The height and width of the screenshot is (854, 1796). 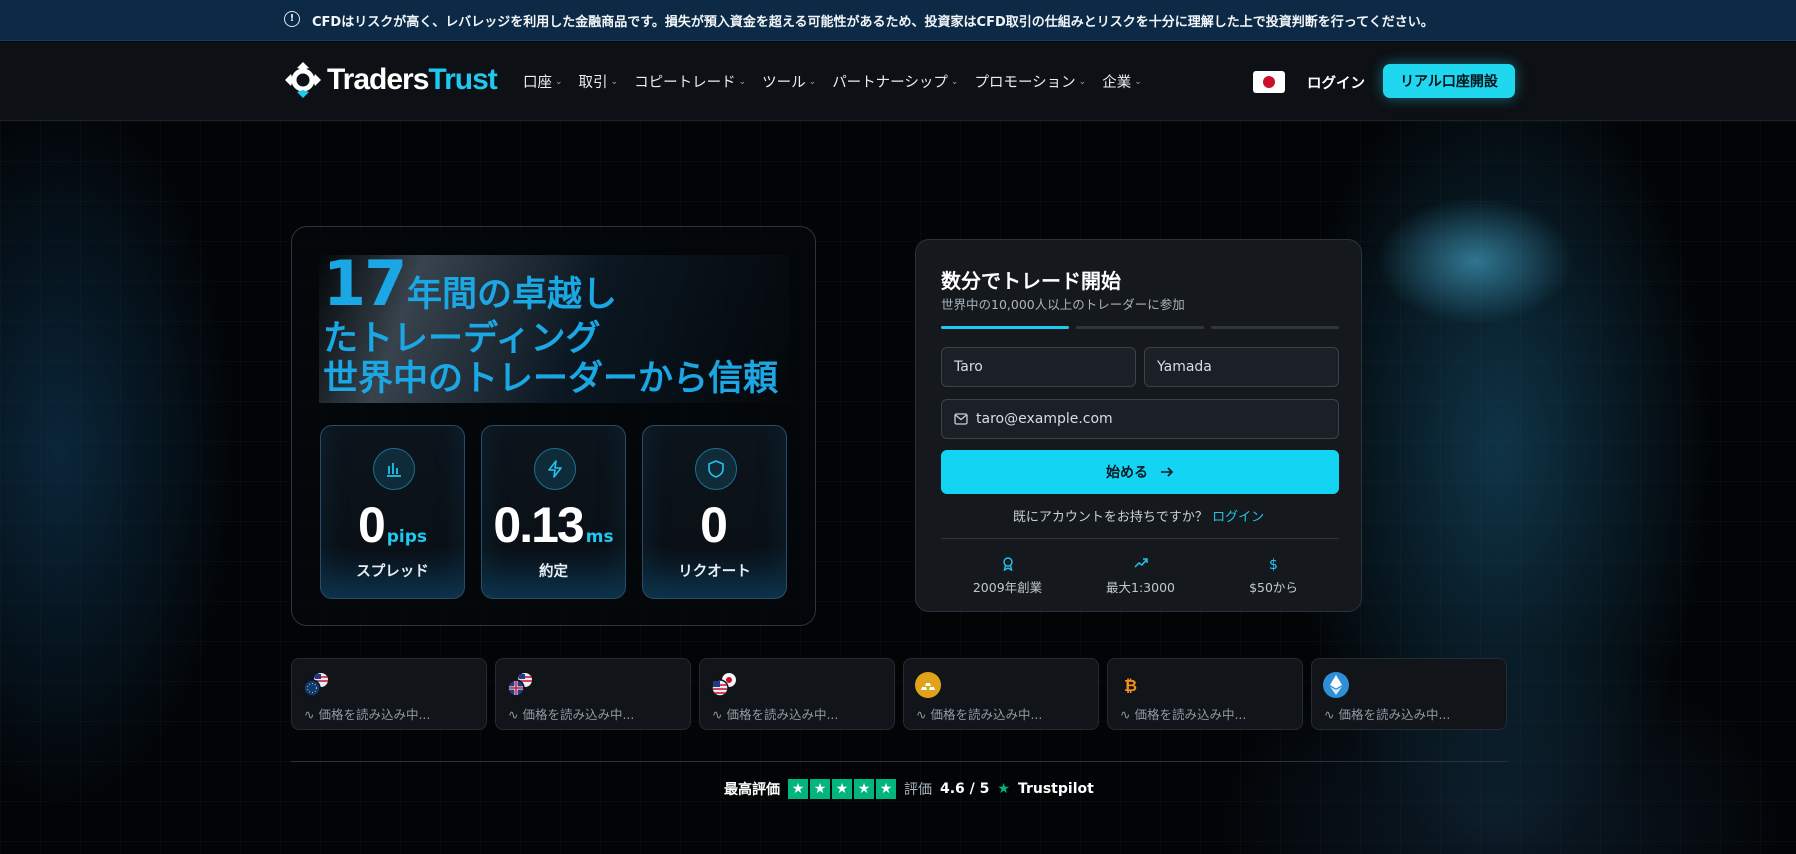 I want to click on first-name-field: Taro, so click(x=1038, y=367).